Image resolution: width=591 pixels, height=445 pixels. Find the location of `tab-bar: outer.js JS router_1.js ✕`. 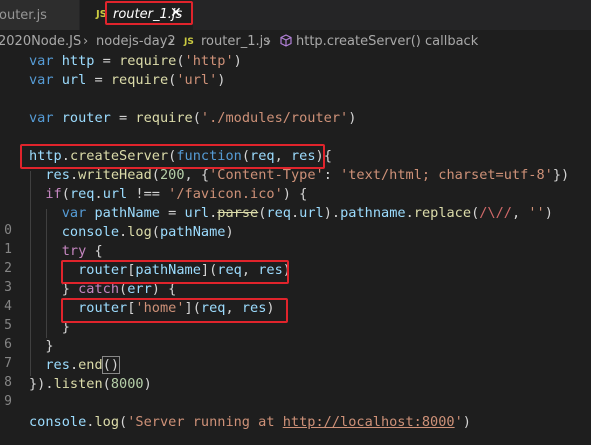

tab-bar: outer.js JS router_1.js ✕ is located at coordinates (295, 15).